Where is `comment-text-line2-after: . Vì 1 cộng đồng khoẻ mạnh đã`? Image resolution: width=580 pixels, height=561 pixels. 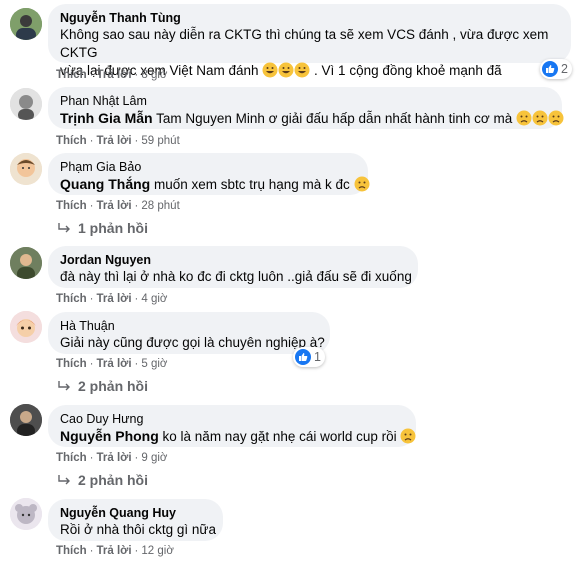
comment-text-line2-after: . Vì 1 cộng đồng khoẻ mạnh đã is located at coordinates (408, 70).